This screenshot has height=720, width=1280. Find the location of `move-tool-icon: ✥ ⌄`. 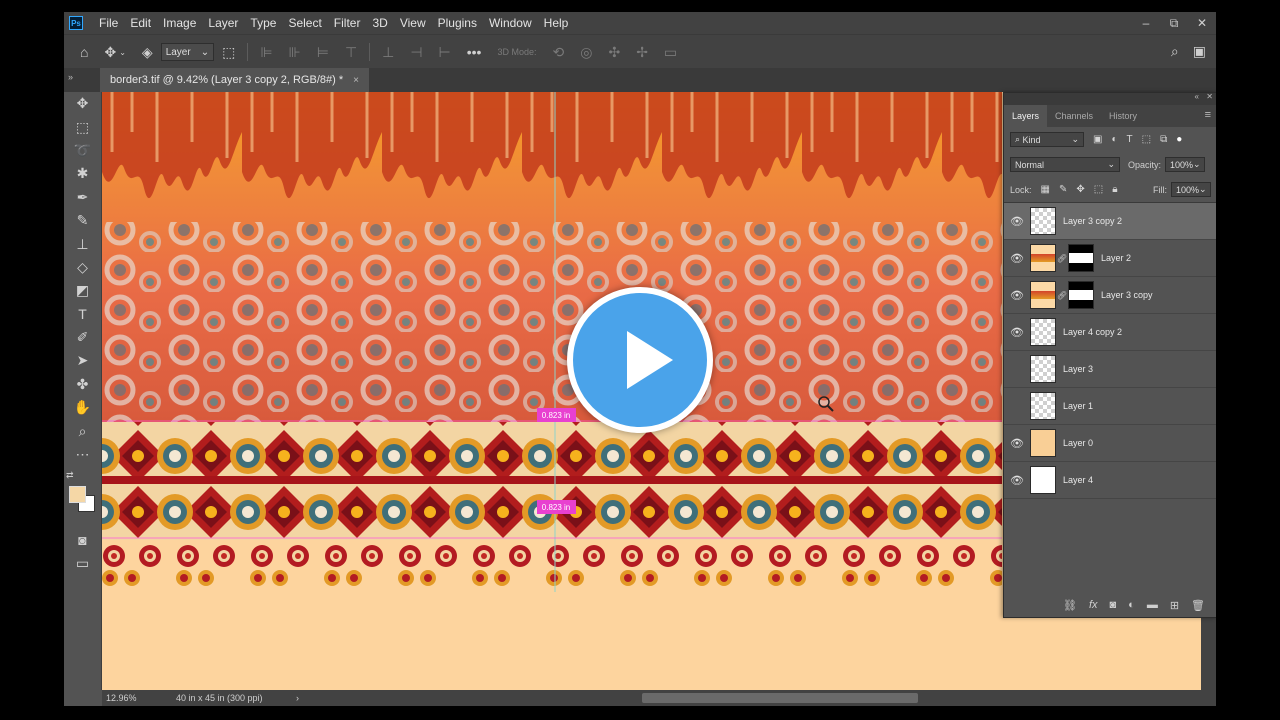

move-tool-icon: ✥ ⌄ is located at coordinates (114, 52).